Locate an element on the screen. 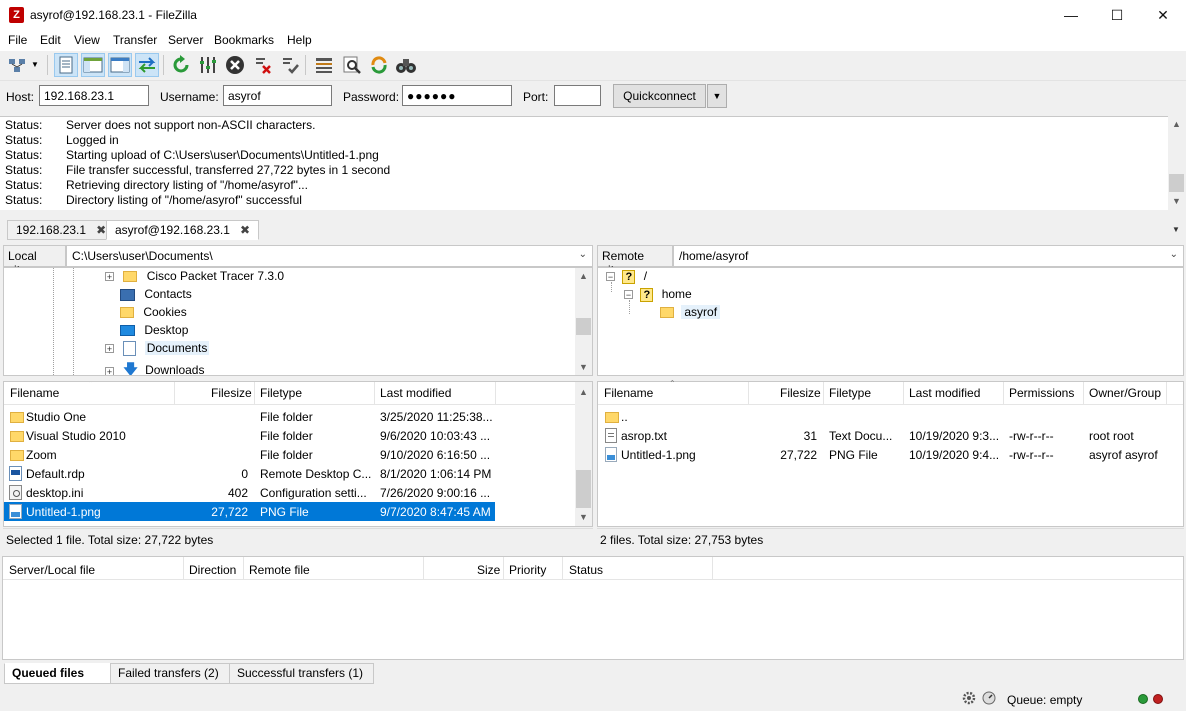 This screenshot has height=711, width=1186. binoculars-icon is located at coordinates (406, 65).